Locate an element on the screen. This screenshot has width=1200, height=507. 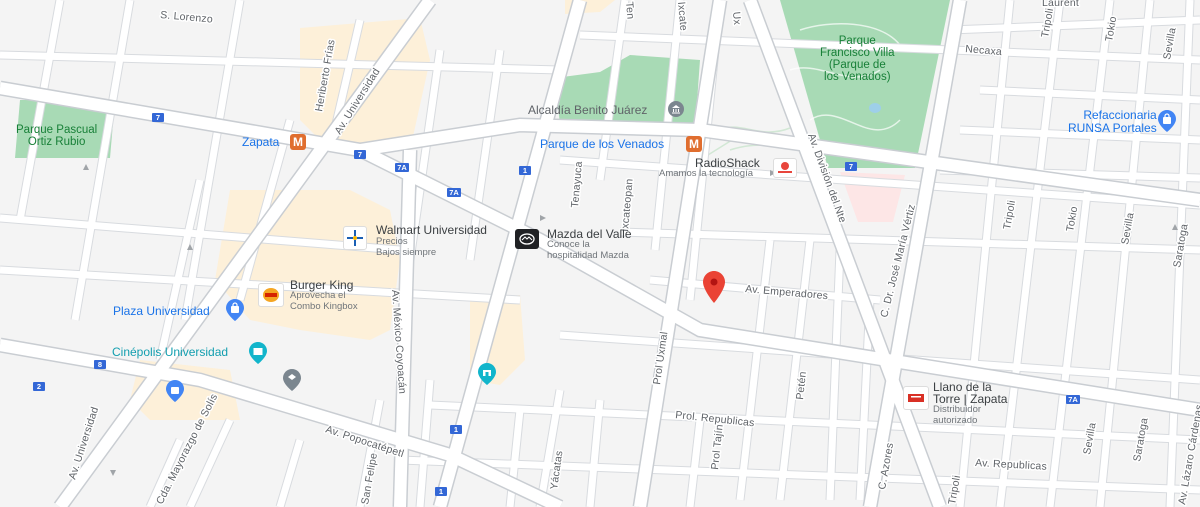
location-pin-icon is located at coordinates (714, 289).